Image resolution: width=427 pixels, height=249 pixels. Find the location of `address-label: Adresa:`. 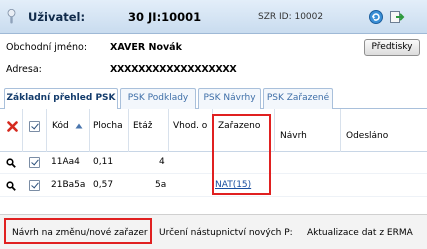

address-label: Adresa: is located at coordinates (24, 69).